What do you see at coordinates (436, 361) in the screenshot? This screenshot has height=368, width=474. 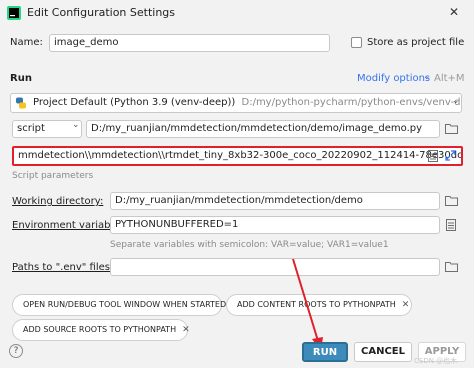 I see `watermark: CSDN @也木` at bounding box center [436, 361].